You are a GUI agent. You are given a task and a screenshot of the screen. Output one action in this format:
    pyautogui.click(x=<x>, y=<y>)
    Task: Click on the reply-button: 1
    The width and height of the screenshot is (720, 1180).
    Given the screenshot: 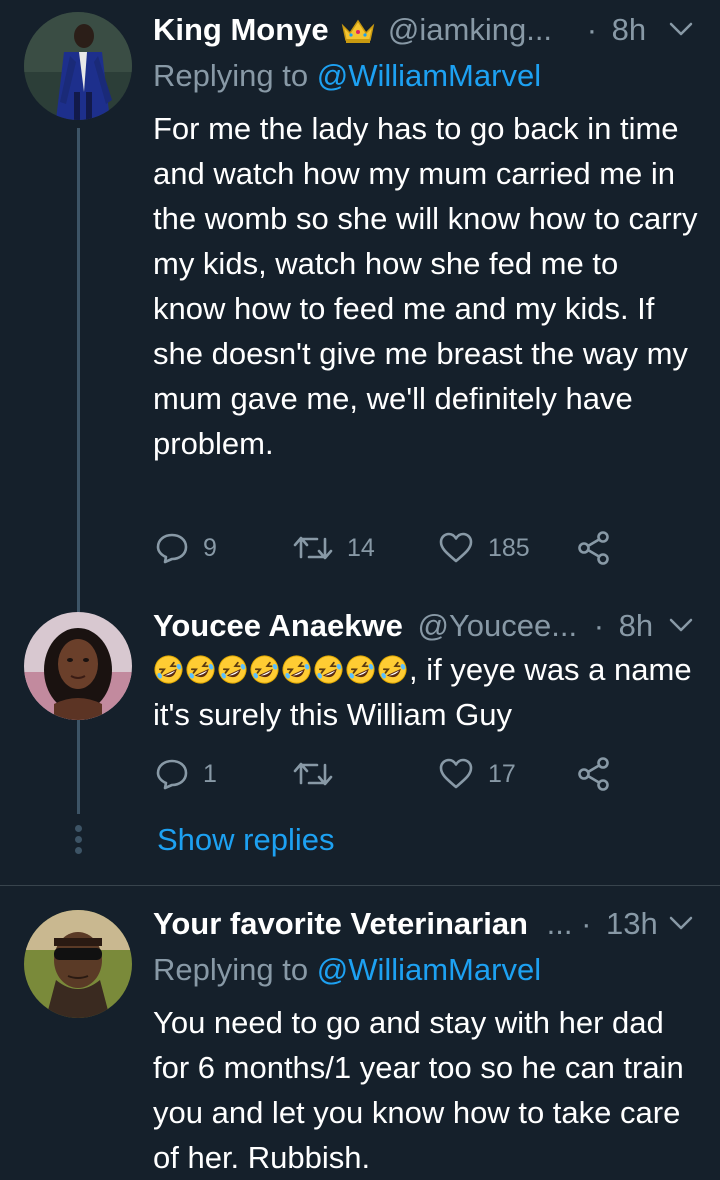 What is the action you would take?
    pyautogui.click(x=186, y=774)
    